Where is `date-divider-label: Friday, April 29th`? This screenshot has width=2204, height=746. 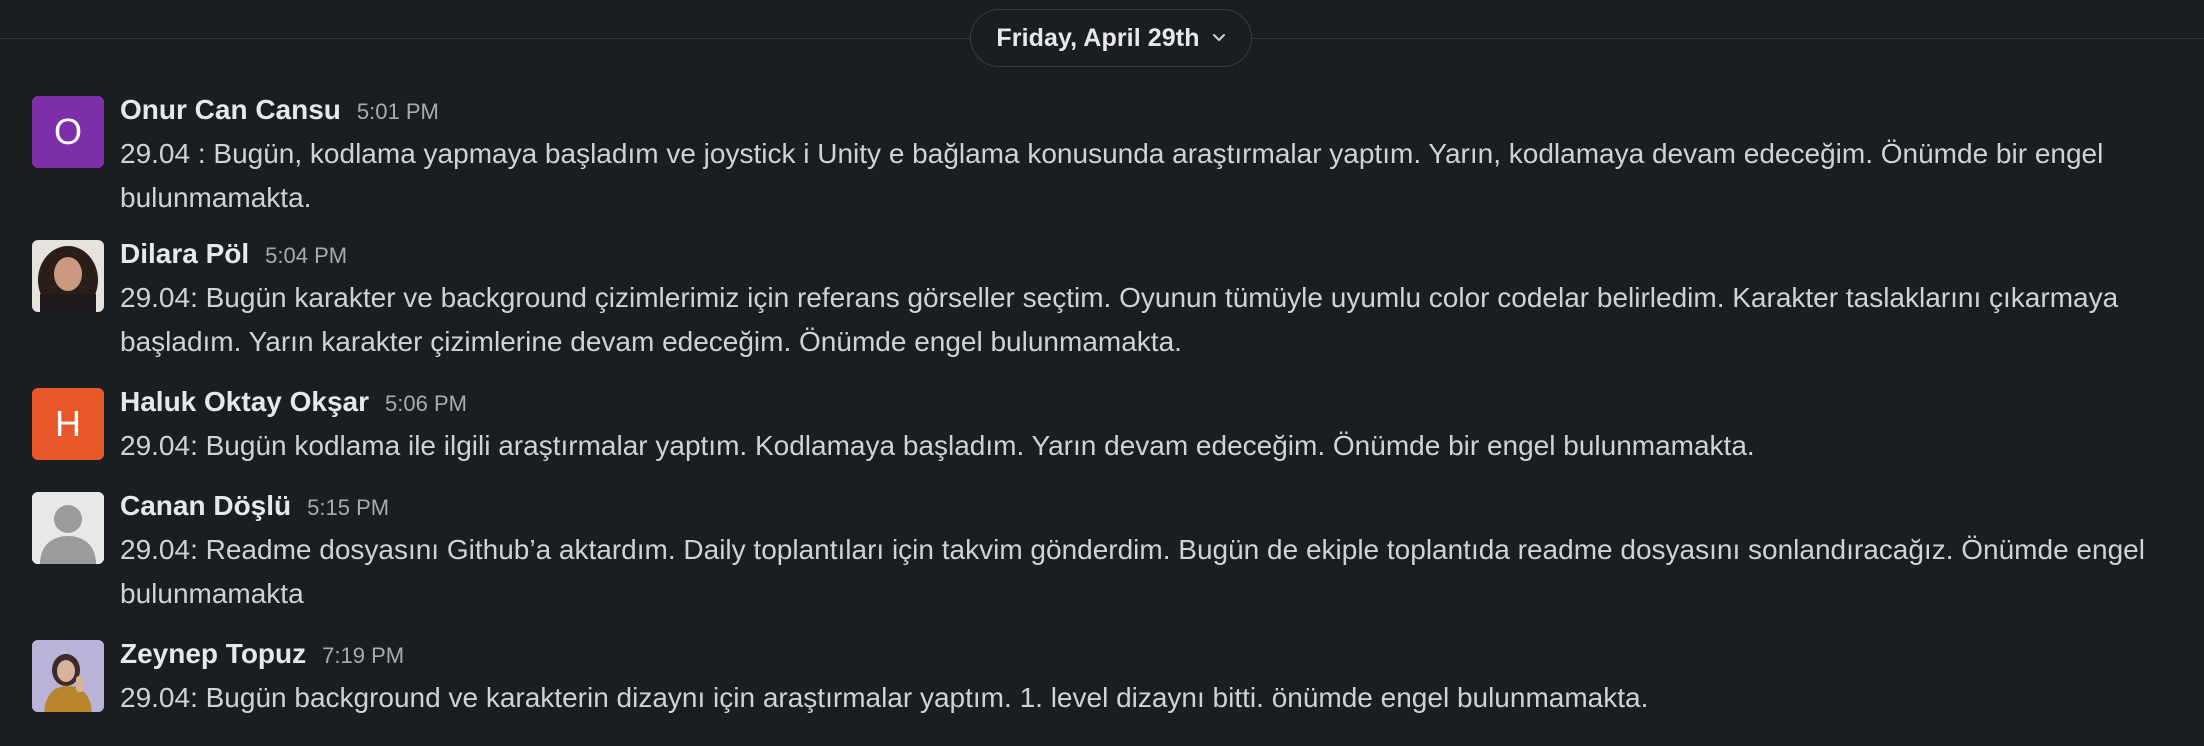 date-divider-label: Friday, April 29th is located at coordinates (1098, 37).